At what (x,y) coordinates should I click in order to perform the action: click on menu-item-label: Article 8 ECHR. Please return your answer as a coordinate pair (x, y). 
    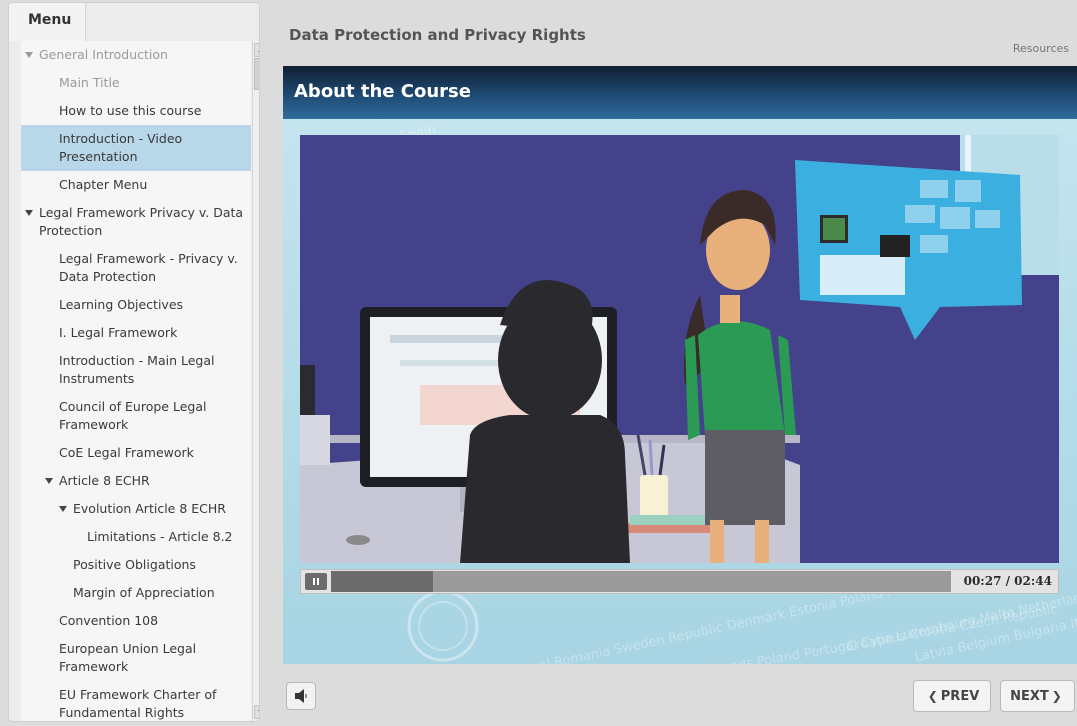
    Looking at the image, I should click on (104, 480).